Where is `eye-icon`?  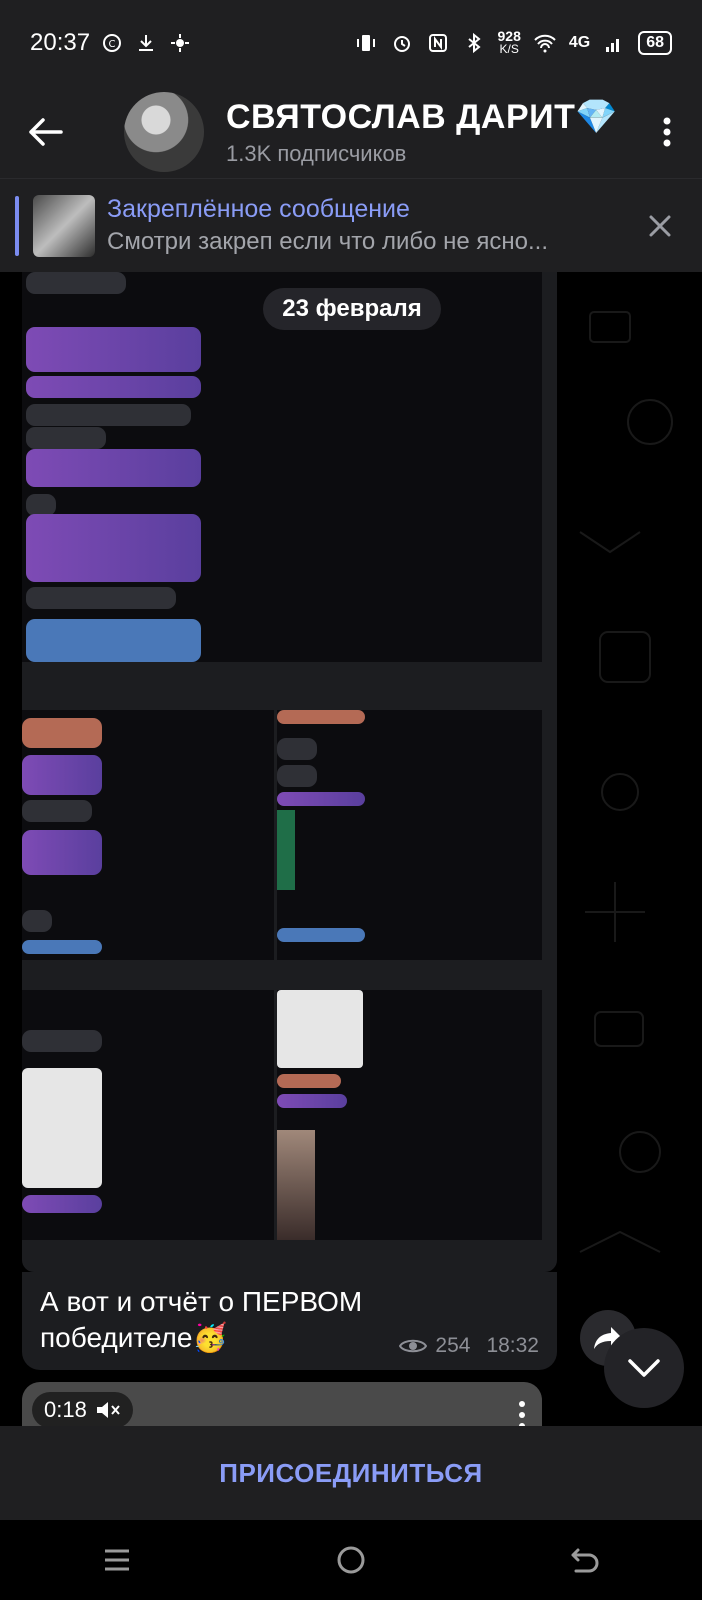
eye-icon is located at coordinates (413, 1346).